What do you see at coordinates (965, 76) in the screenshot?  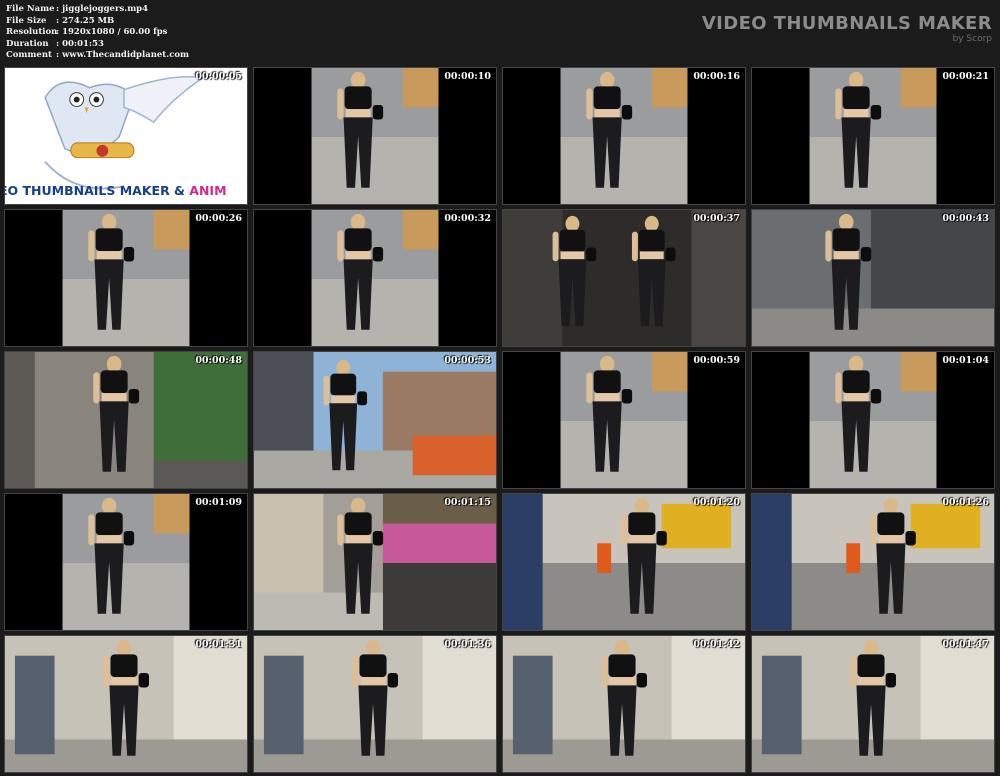 I see `thumbnail-timestamp: 00:00:21` at bounding box center [965, 76].